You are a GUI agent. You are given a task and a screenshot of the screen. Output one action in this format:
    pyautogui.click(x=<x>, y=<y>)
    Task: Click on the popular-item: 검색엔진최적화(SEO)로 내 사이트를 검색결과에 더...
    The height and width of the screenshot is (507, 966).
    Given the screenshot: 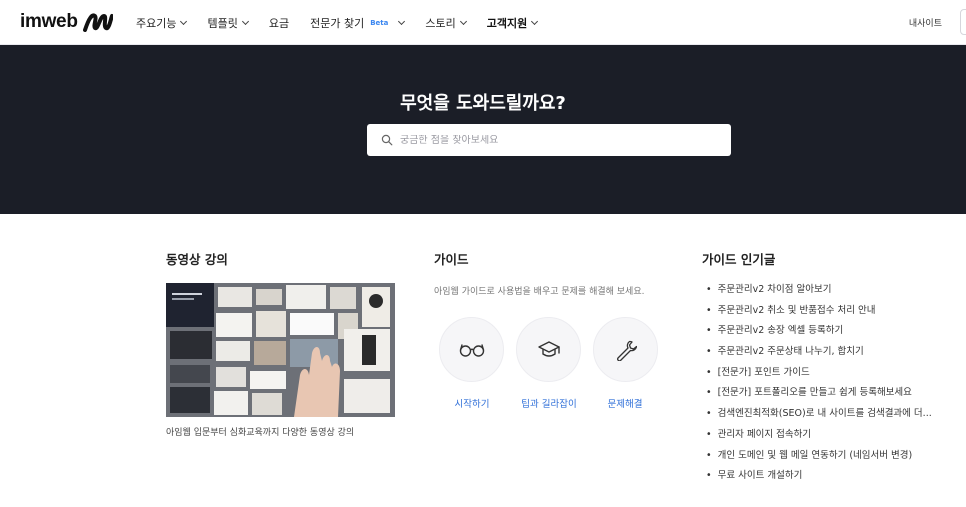 What is the action you would take?
    pyautogui.click(x=819, y=417)
    